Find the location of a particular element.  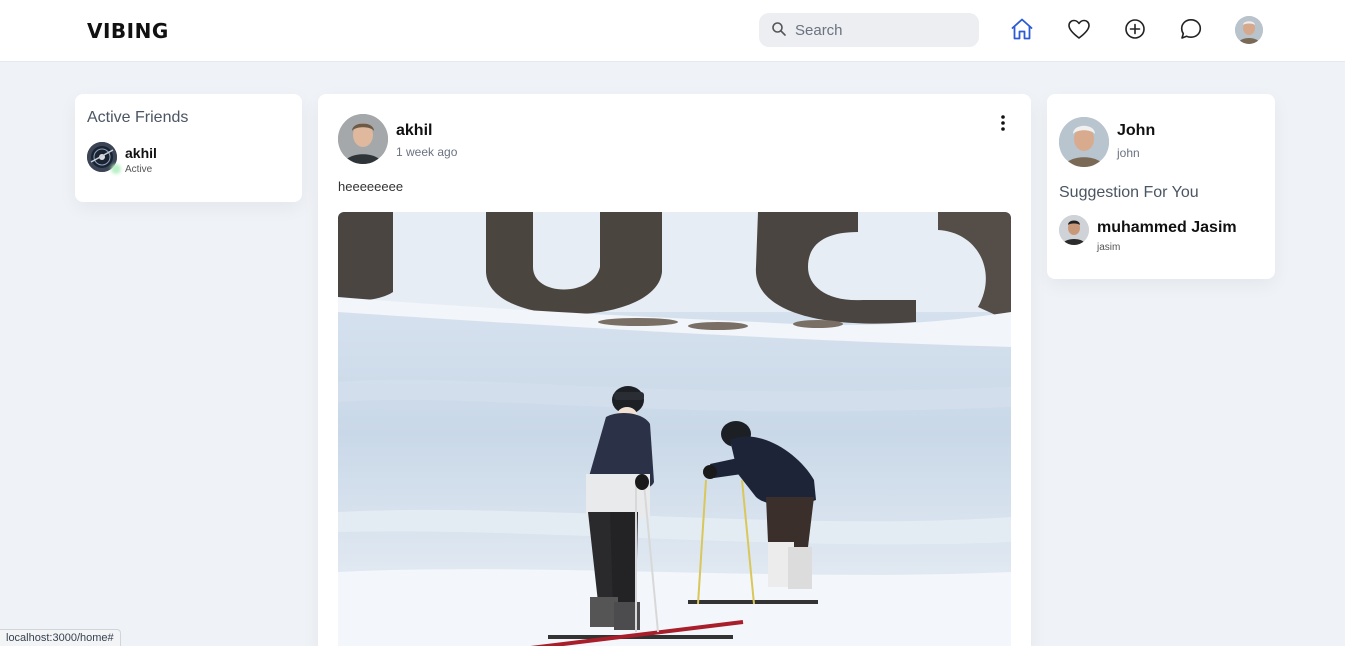

suggestion-item: muhammed Jasim jasim is located at coordinates (1161, 235).